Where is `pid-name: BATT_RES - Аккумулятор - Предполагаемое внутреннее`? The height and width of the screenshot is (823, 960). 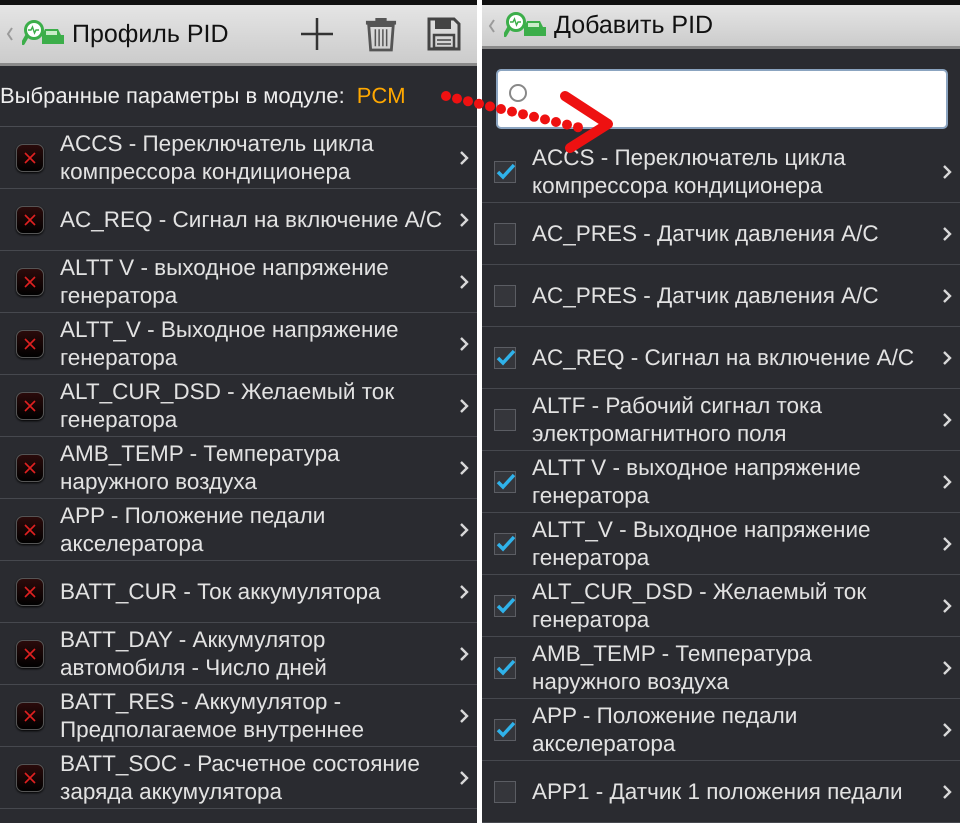
pid-name: BATT_RES - Аккумулятор - Предполагаемое внутреннее is located at coordinates (213, 716).